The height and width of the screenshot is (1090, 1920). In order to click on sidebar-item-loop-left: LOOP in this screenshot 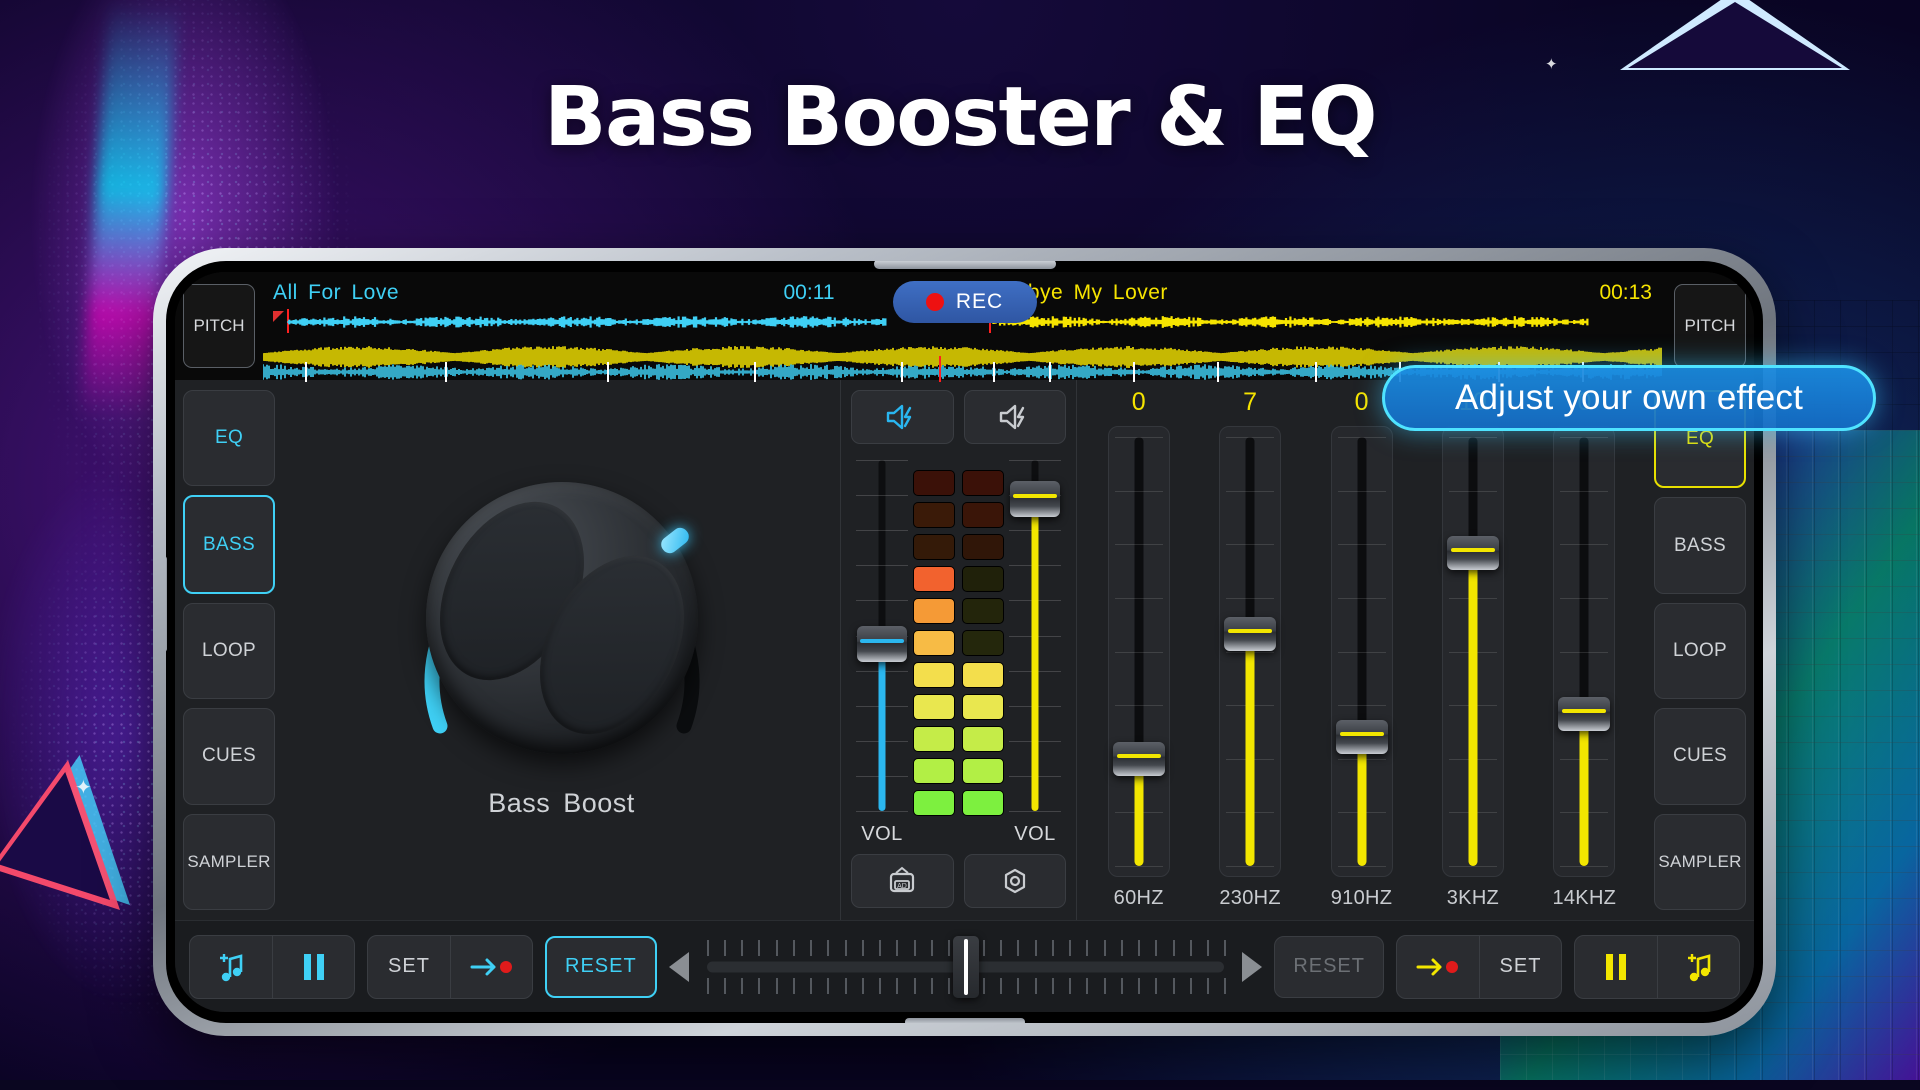, I will do `click(229, 651)`.